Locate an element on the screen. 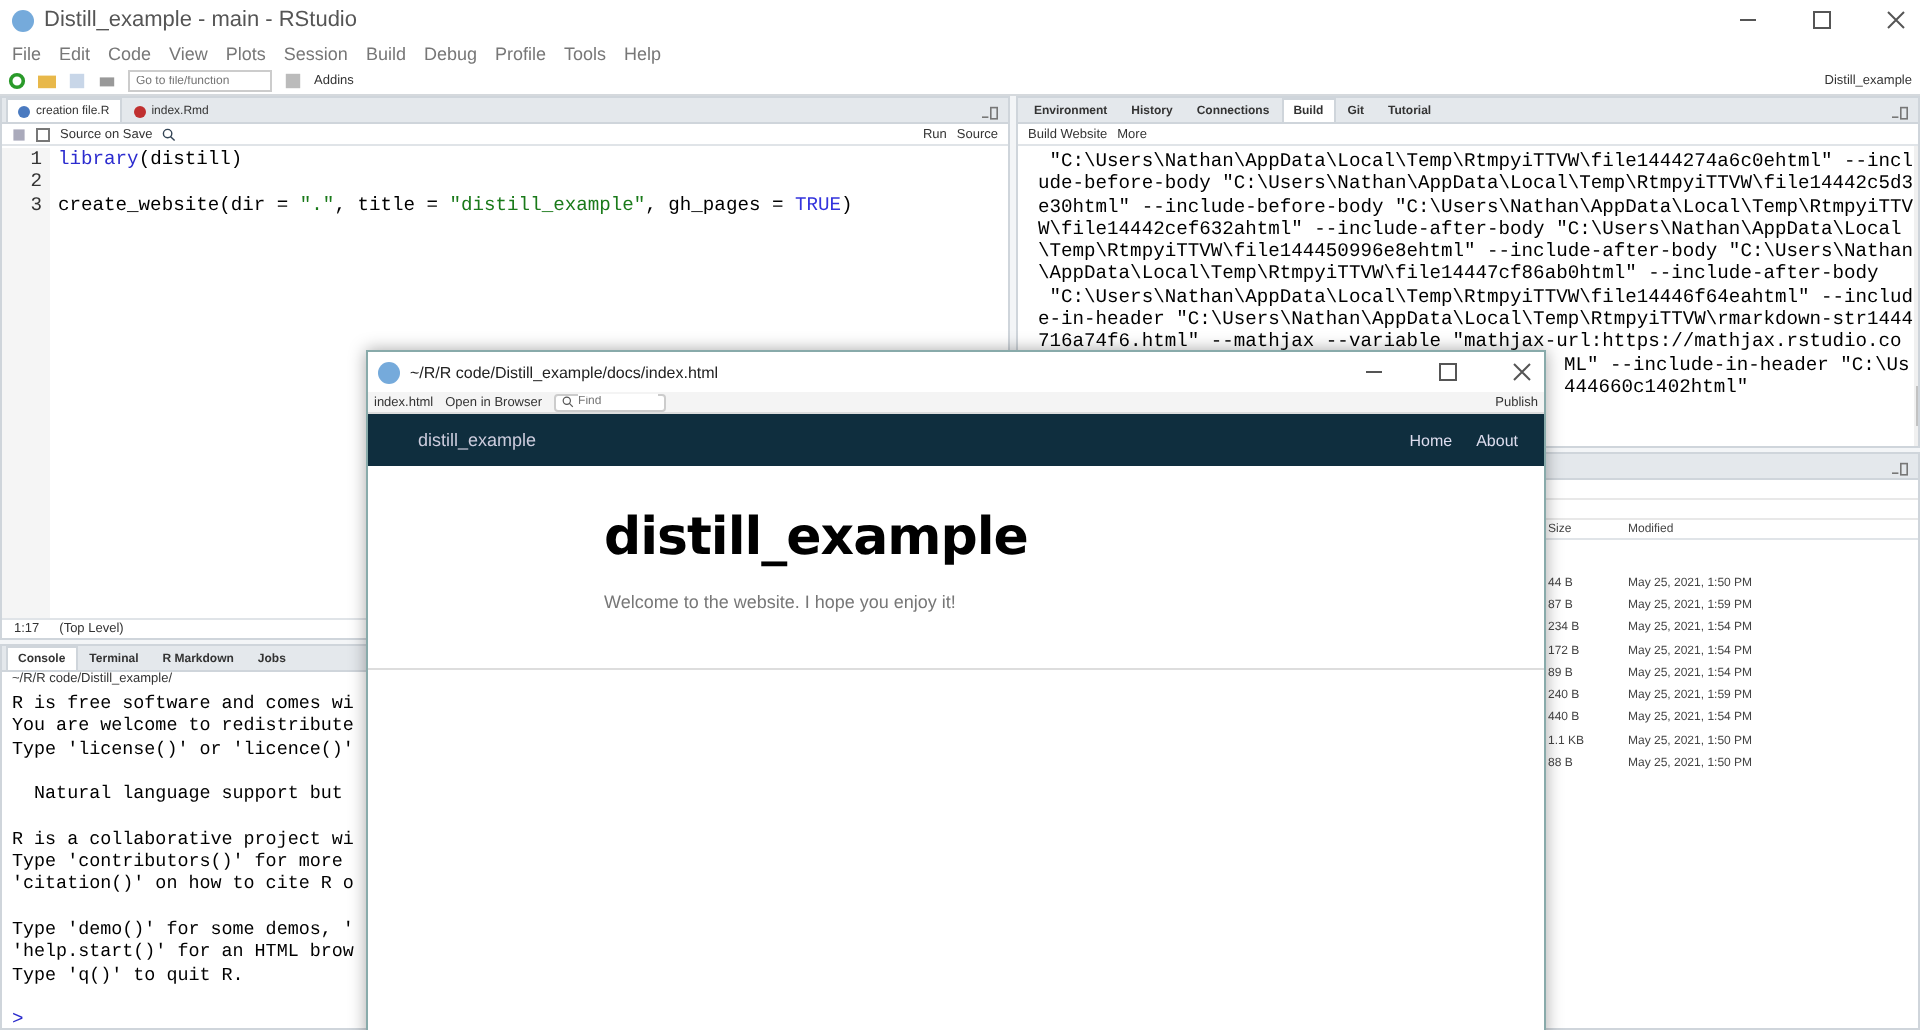  console-line: Natural language support but is located at coordinates (188, 793).